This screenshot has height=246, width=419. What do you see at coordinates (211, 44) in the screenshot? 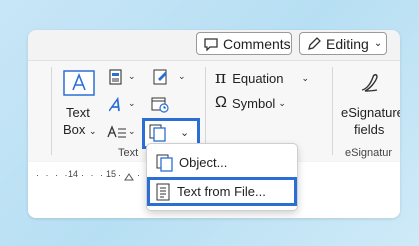
I see `comment-icon` at bounding box center [211, 44].